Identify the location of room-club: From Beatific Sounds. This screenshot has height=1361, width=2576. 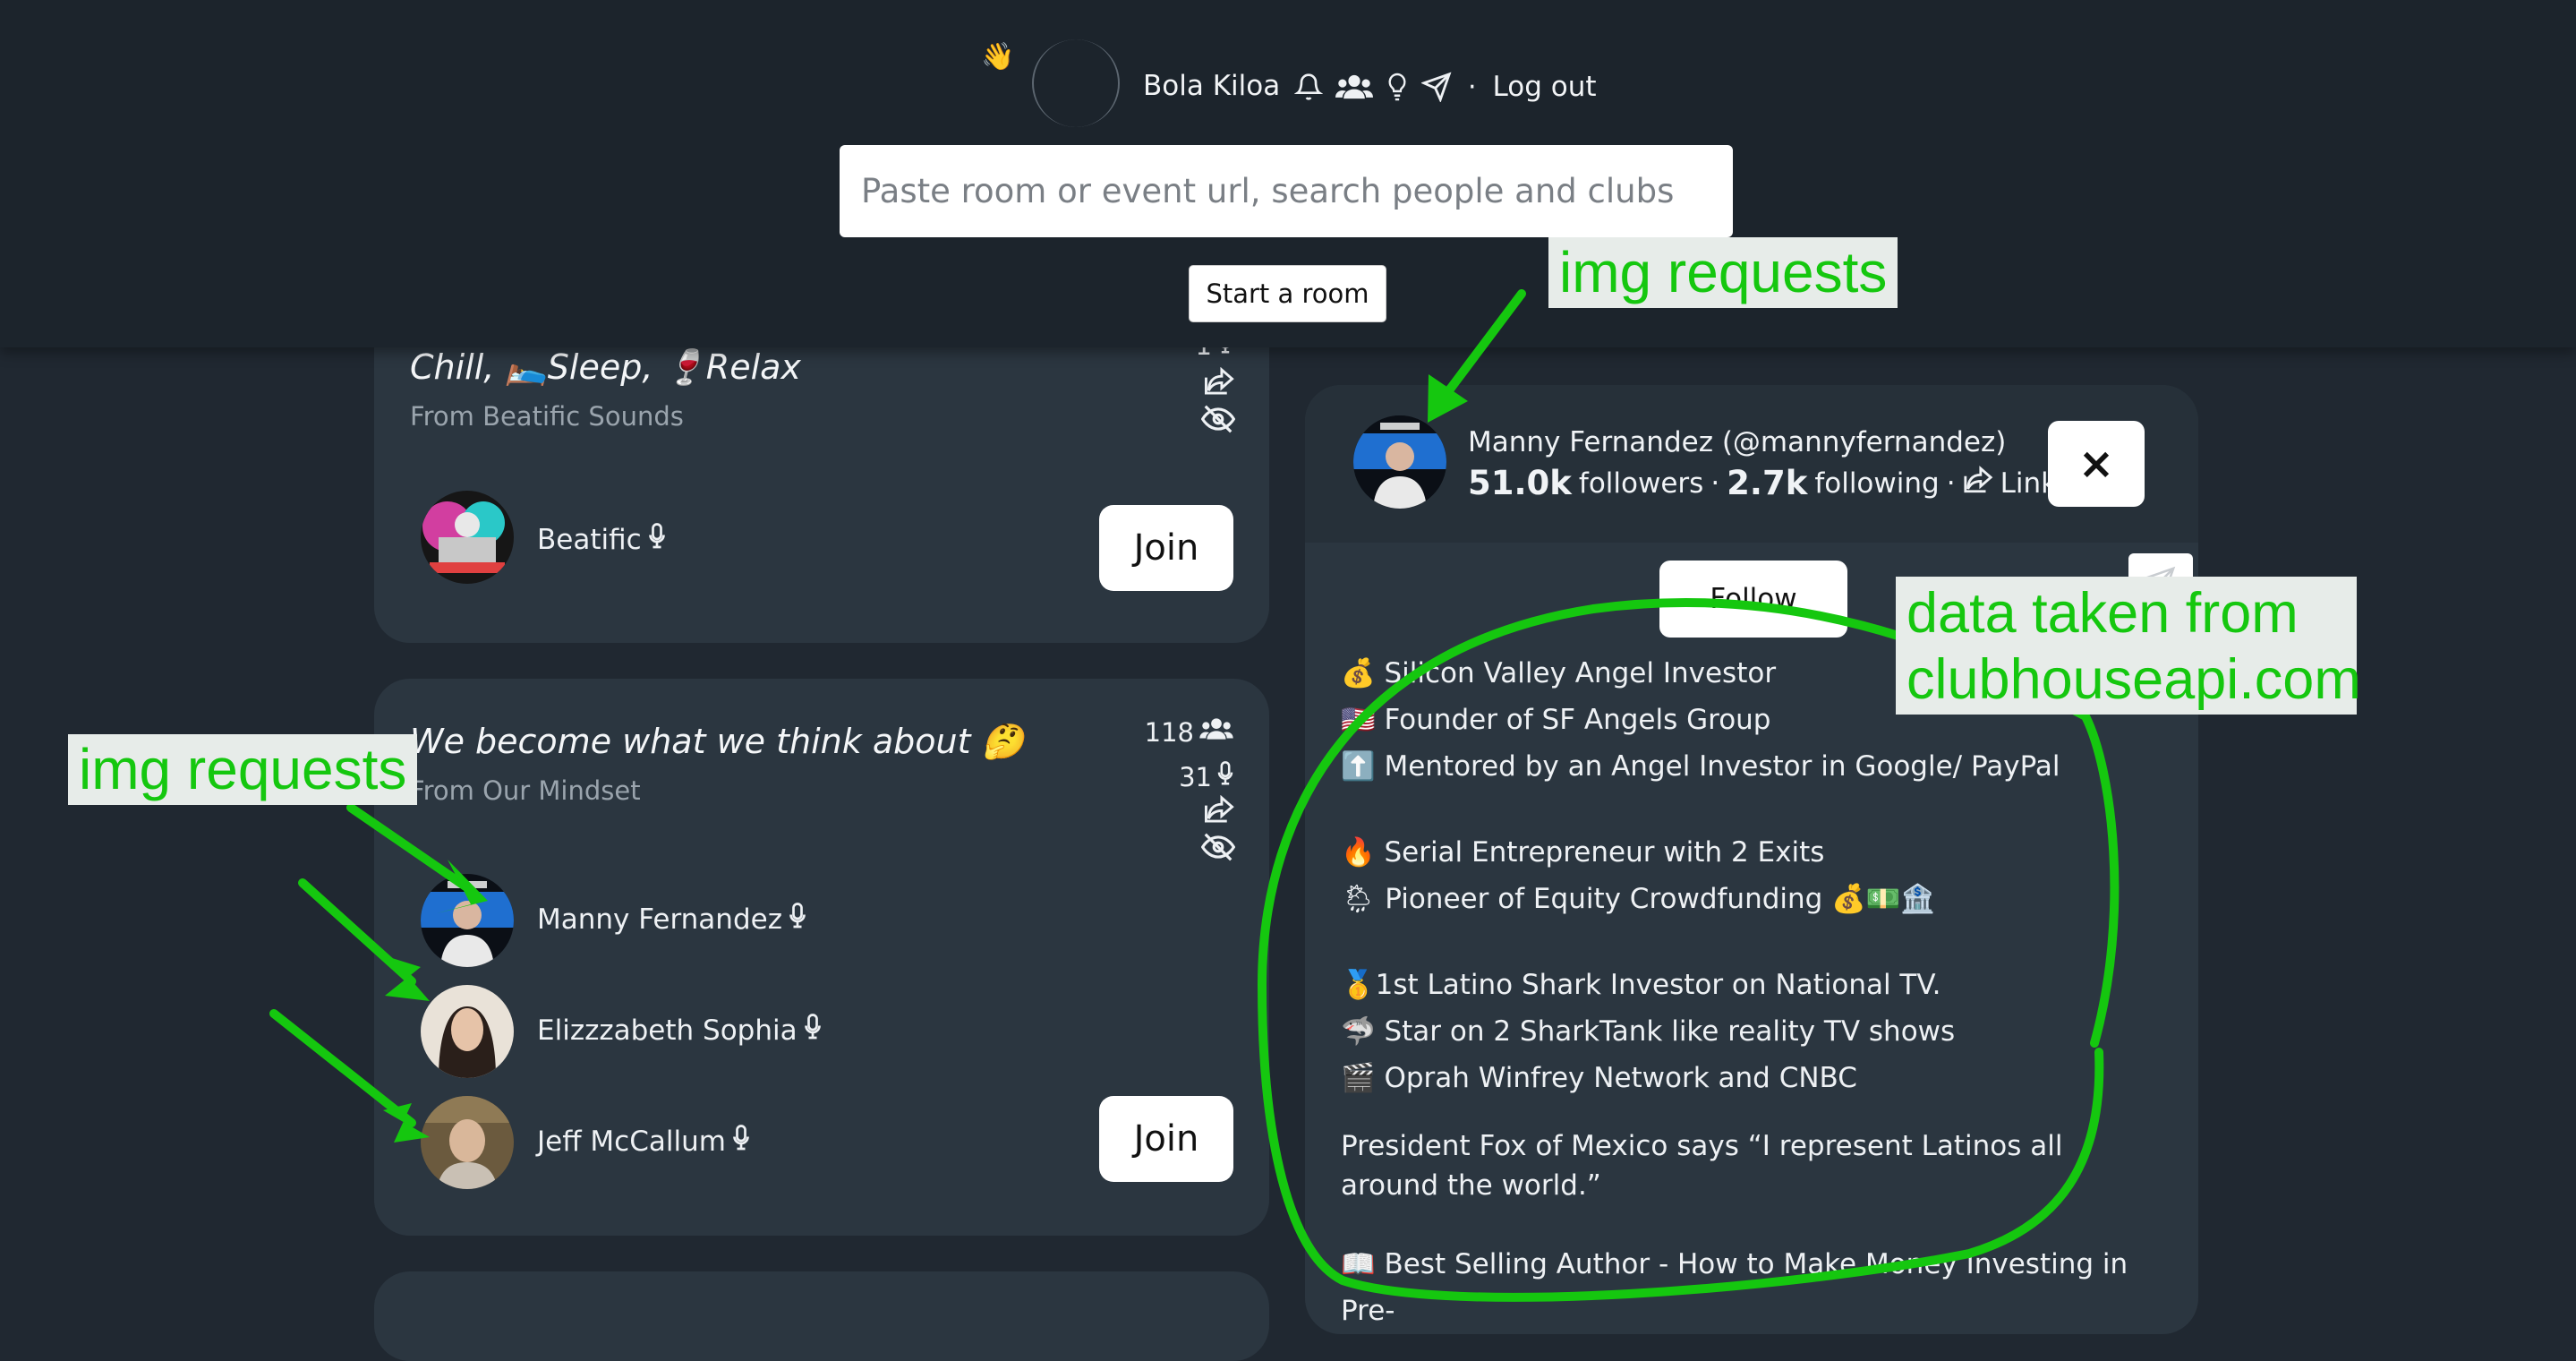
(547, 416).